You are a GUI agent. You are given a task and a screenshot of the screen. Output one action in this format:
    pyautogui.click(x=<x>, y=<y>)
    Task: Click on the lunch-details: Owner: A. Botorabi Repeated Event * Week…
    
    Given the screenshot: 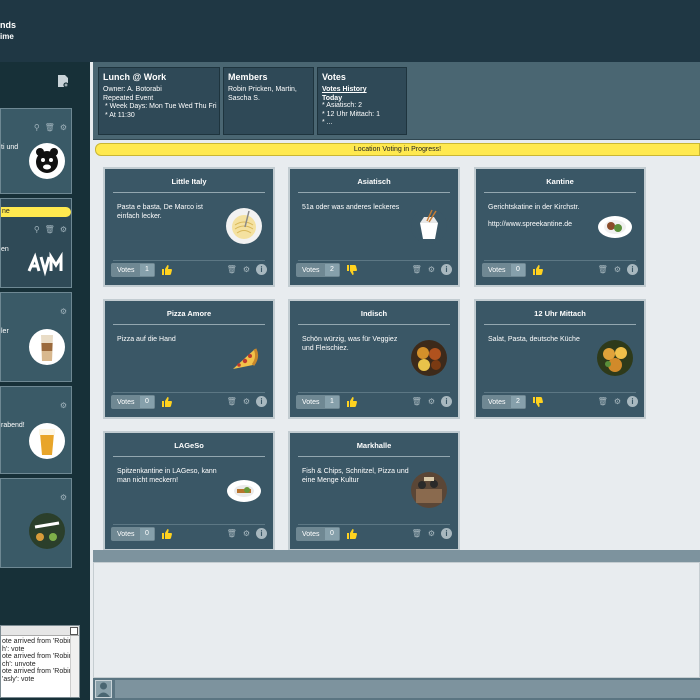 What is the action you would take?
    pyautogui.click(x=160, y=102)
    